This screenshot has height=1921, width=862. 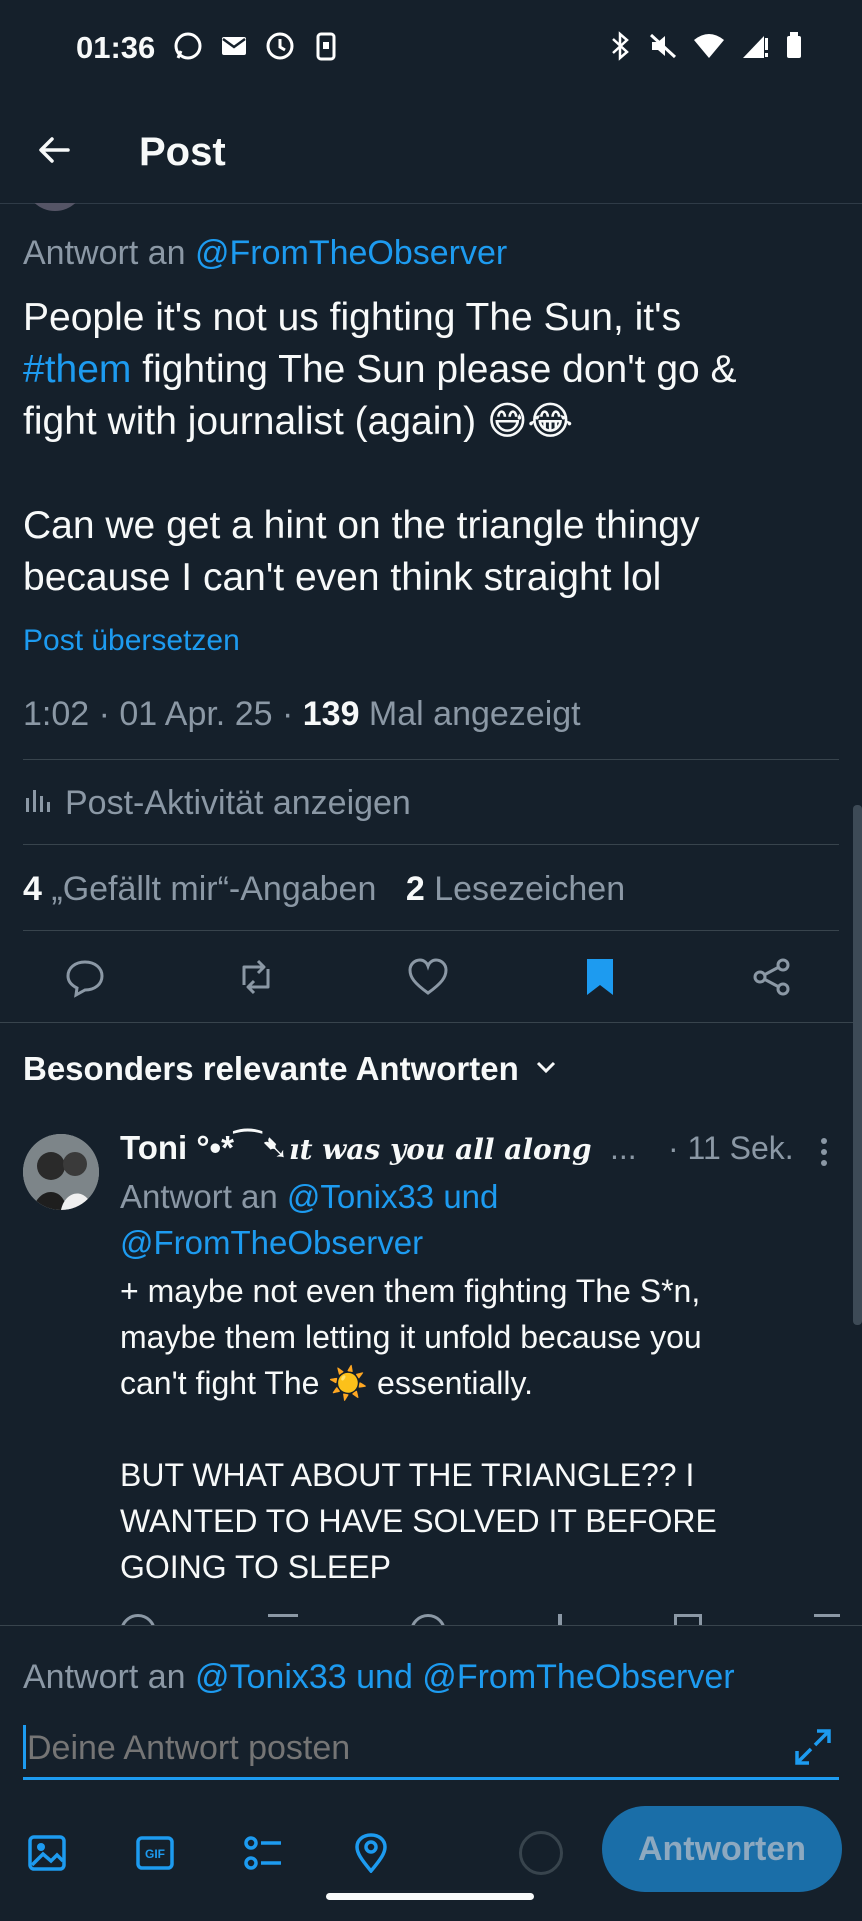 I want to click on reply-author-name-fancy: ıt was you all along, so click(x=440, y=1149).